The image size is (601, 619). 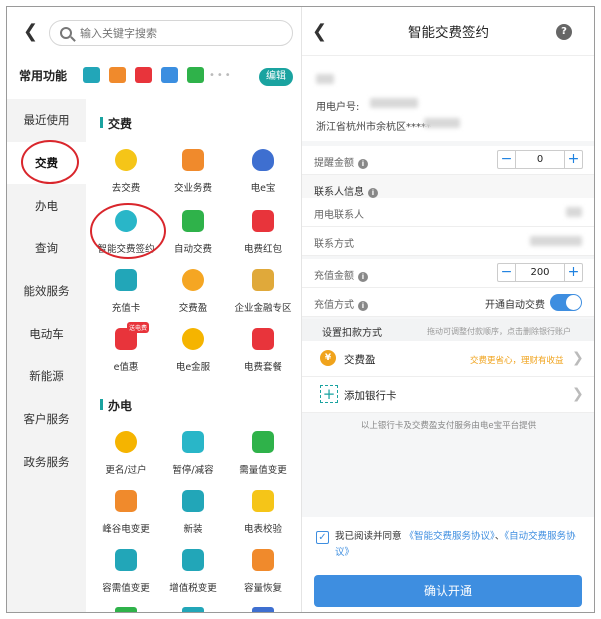 What do you see at coordinates (448, 33) in the screenshot?
I see `page-title: 智能交费签约` at bounding box center [448, 33].